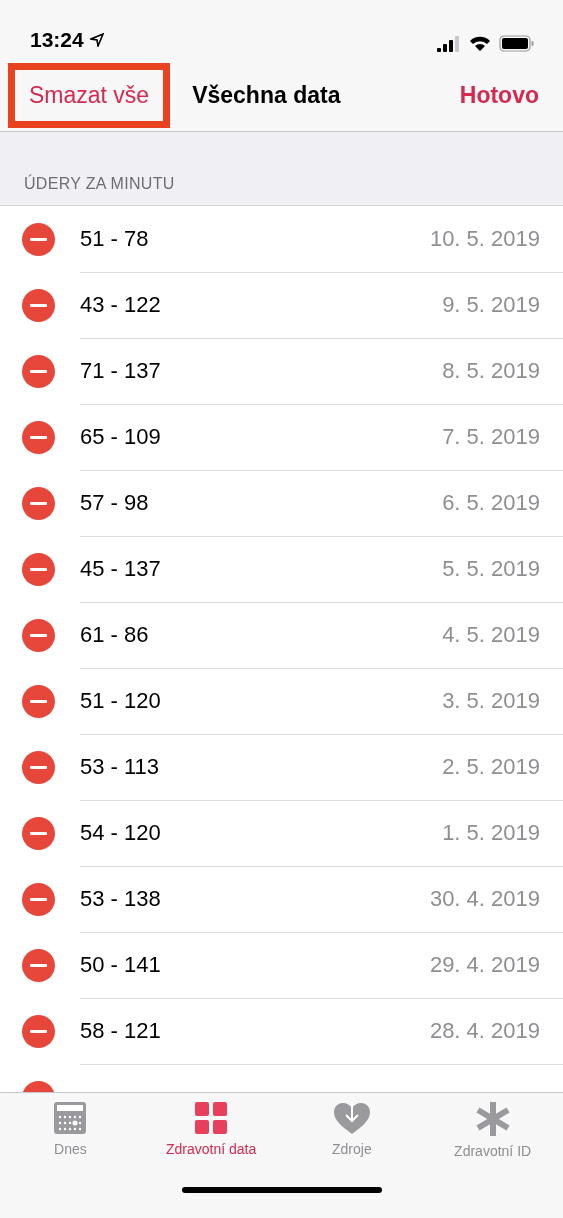 This screenshot has height=1218, width=563. Describe the element at coordinates (96, 40) in the screenshot. I see `location-arrow-icon` at that location.